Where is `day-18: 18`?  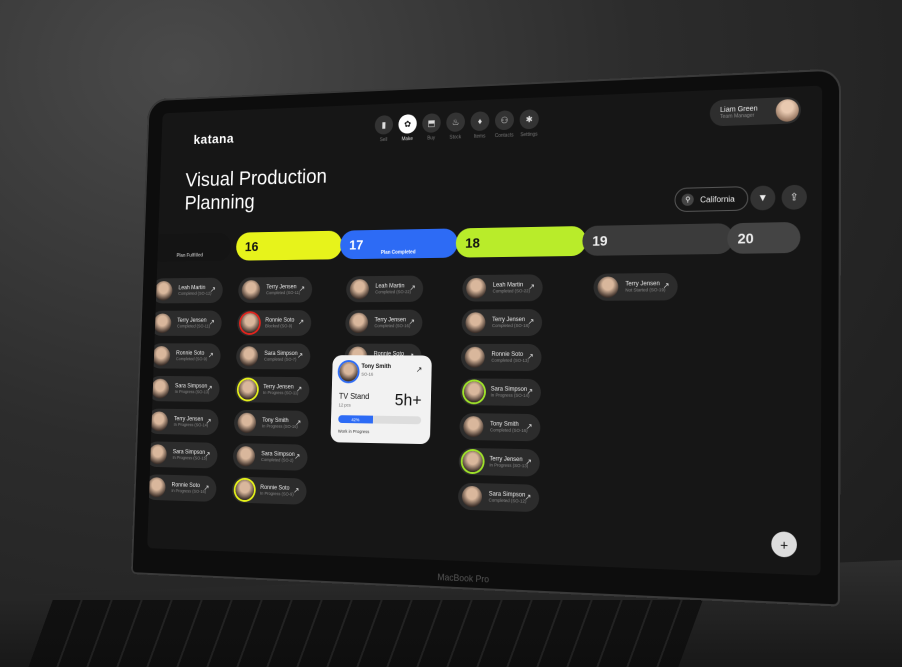
day-18: 18 is located at coordinates (521, 241).